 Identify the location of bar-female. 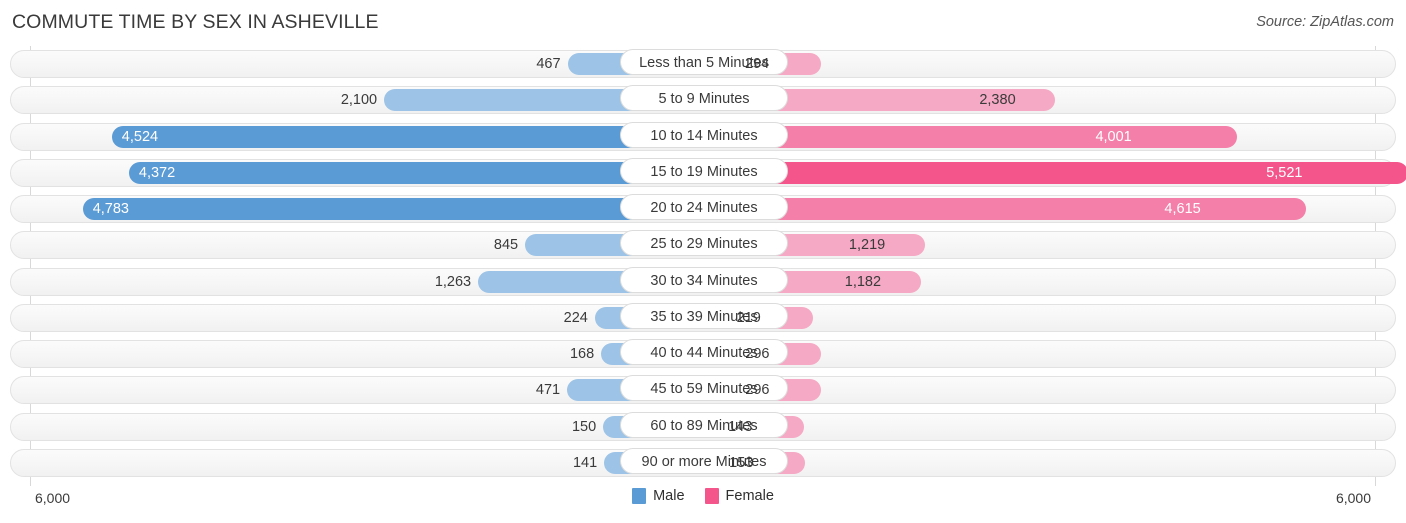
(1005, 209).